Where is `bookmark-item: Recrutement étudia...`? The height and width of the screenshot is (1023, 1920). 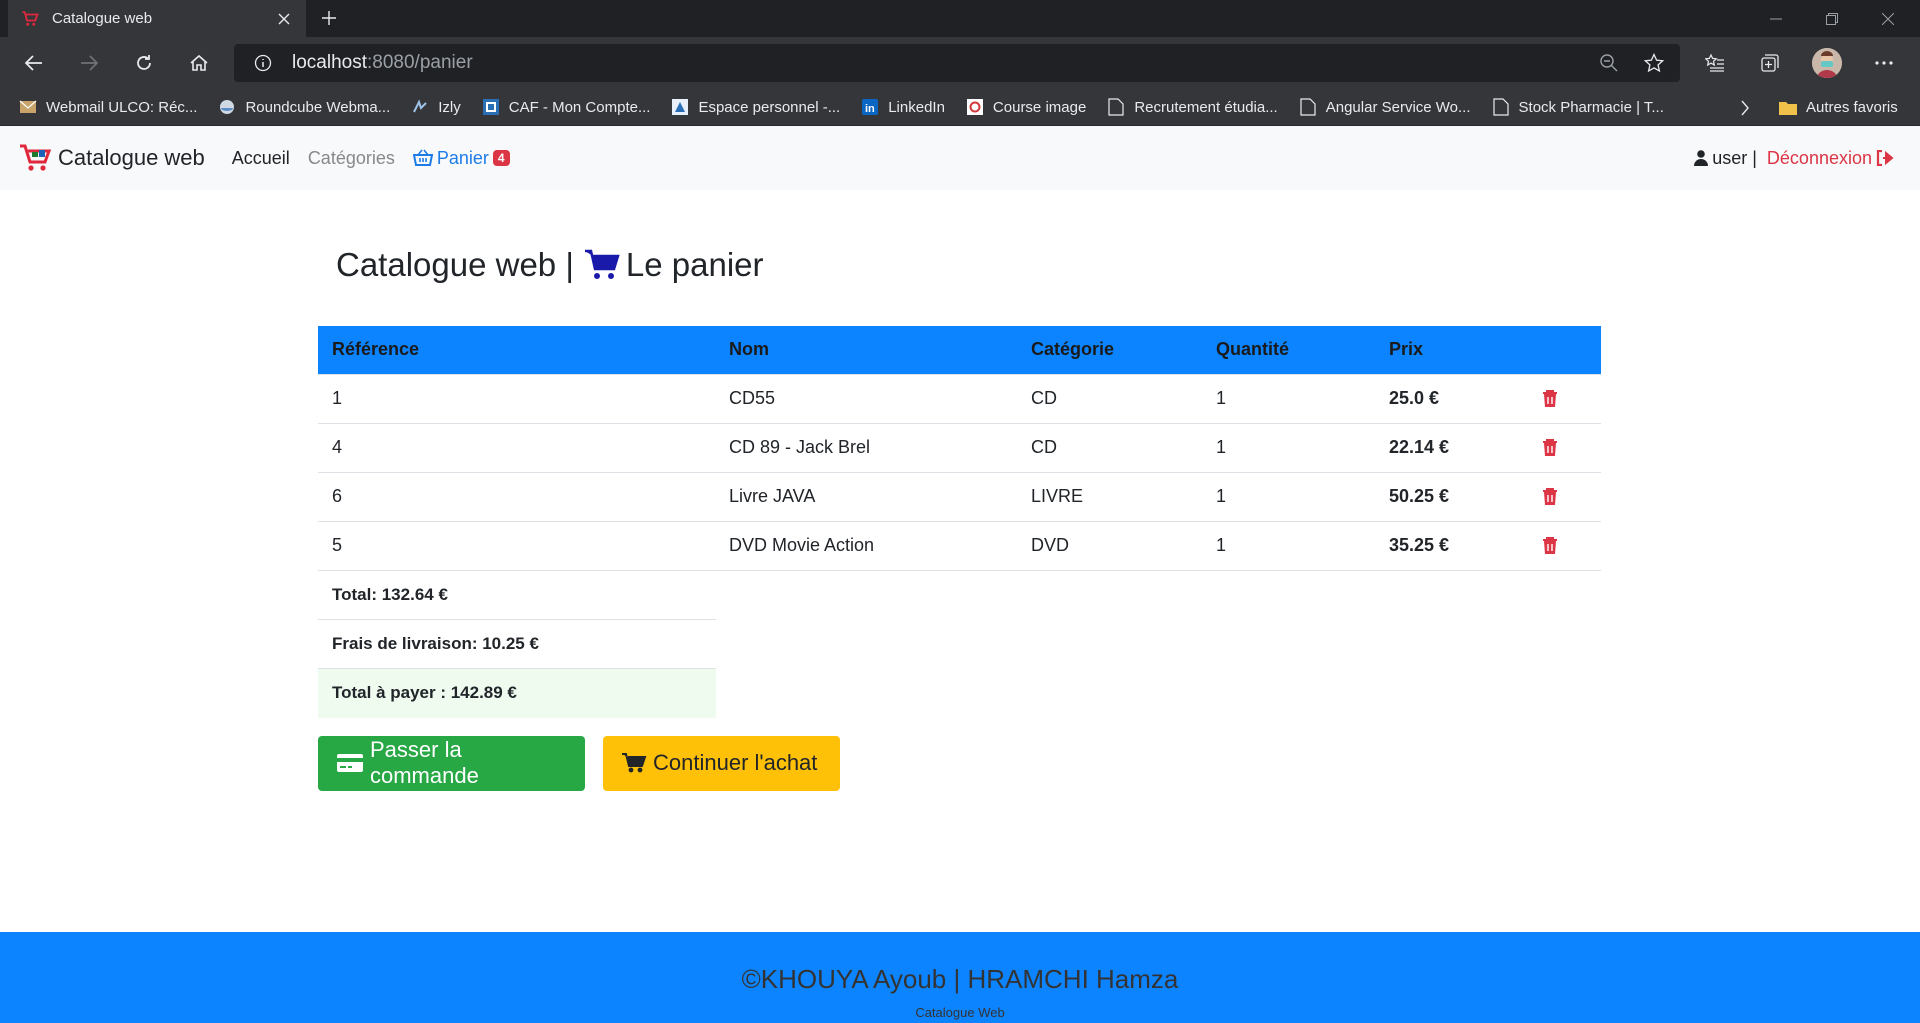
bookmark-item: Recrutement étudia... is located at coordinates (1192, 107).